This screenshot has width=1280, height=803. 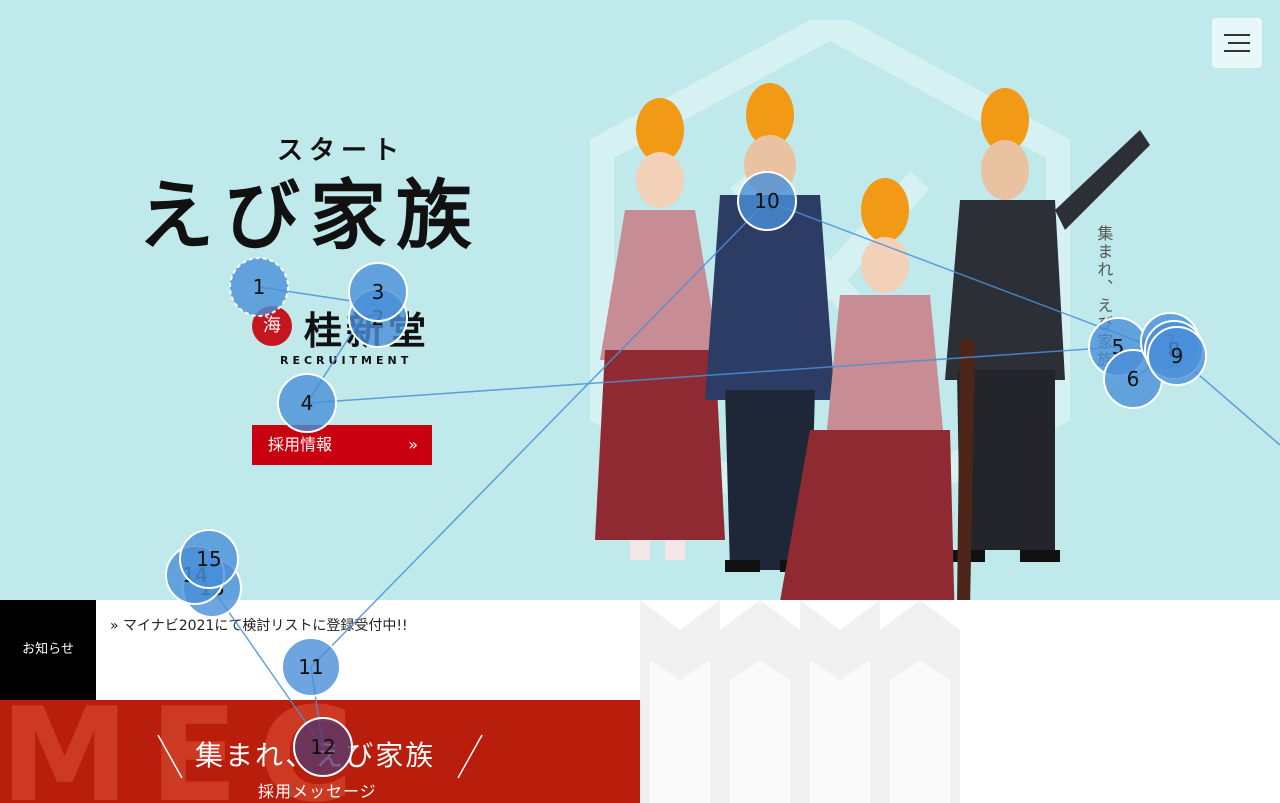 I want to click on banner-title: 集まれ、えび家族, so click(x=315, y=755).